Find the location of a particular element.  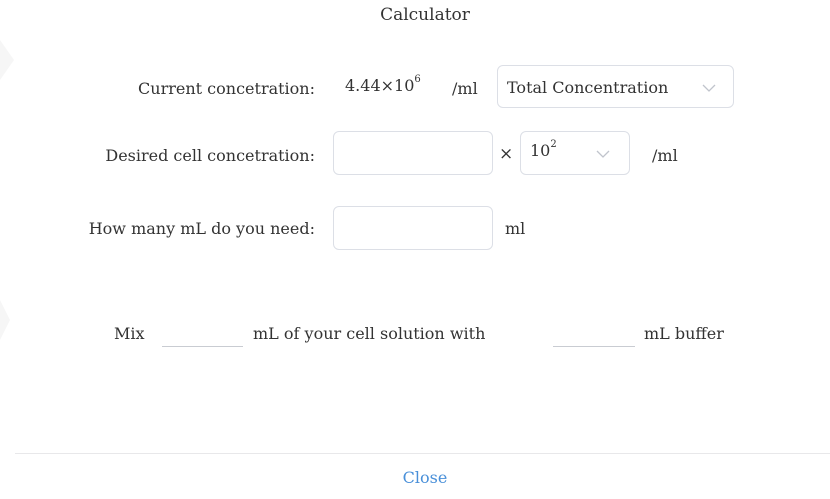

footer-divider is located at coordinates (422, 453).